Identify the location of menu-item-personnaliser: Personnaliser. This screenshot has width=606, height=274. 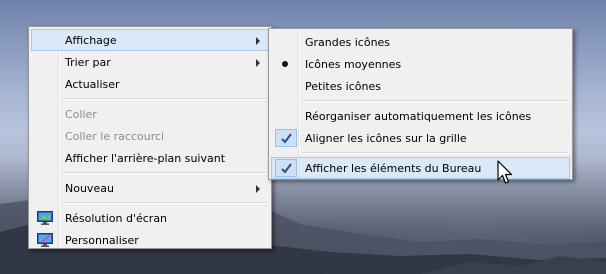
(150, 240).